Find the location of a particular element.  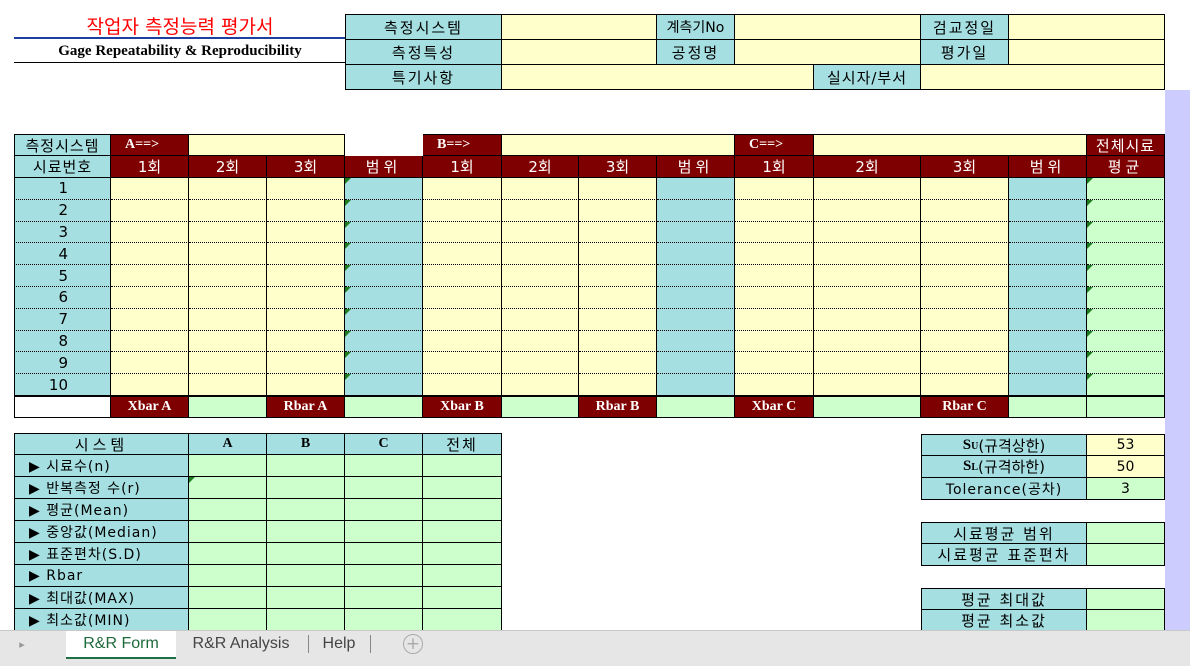

input-evaluation-date is located at coordinates (1087, 52).